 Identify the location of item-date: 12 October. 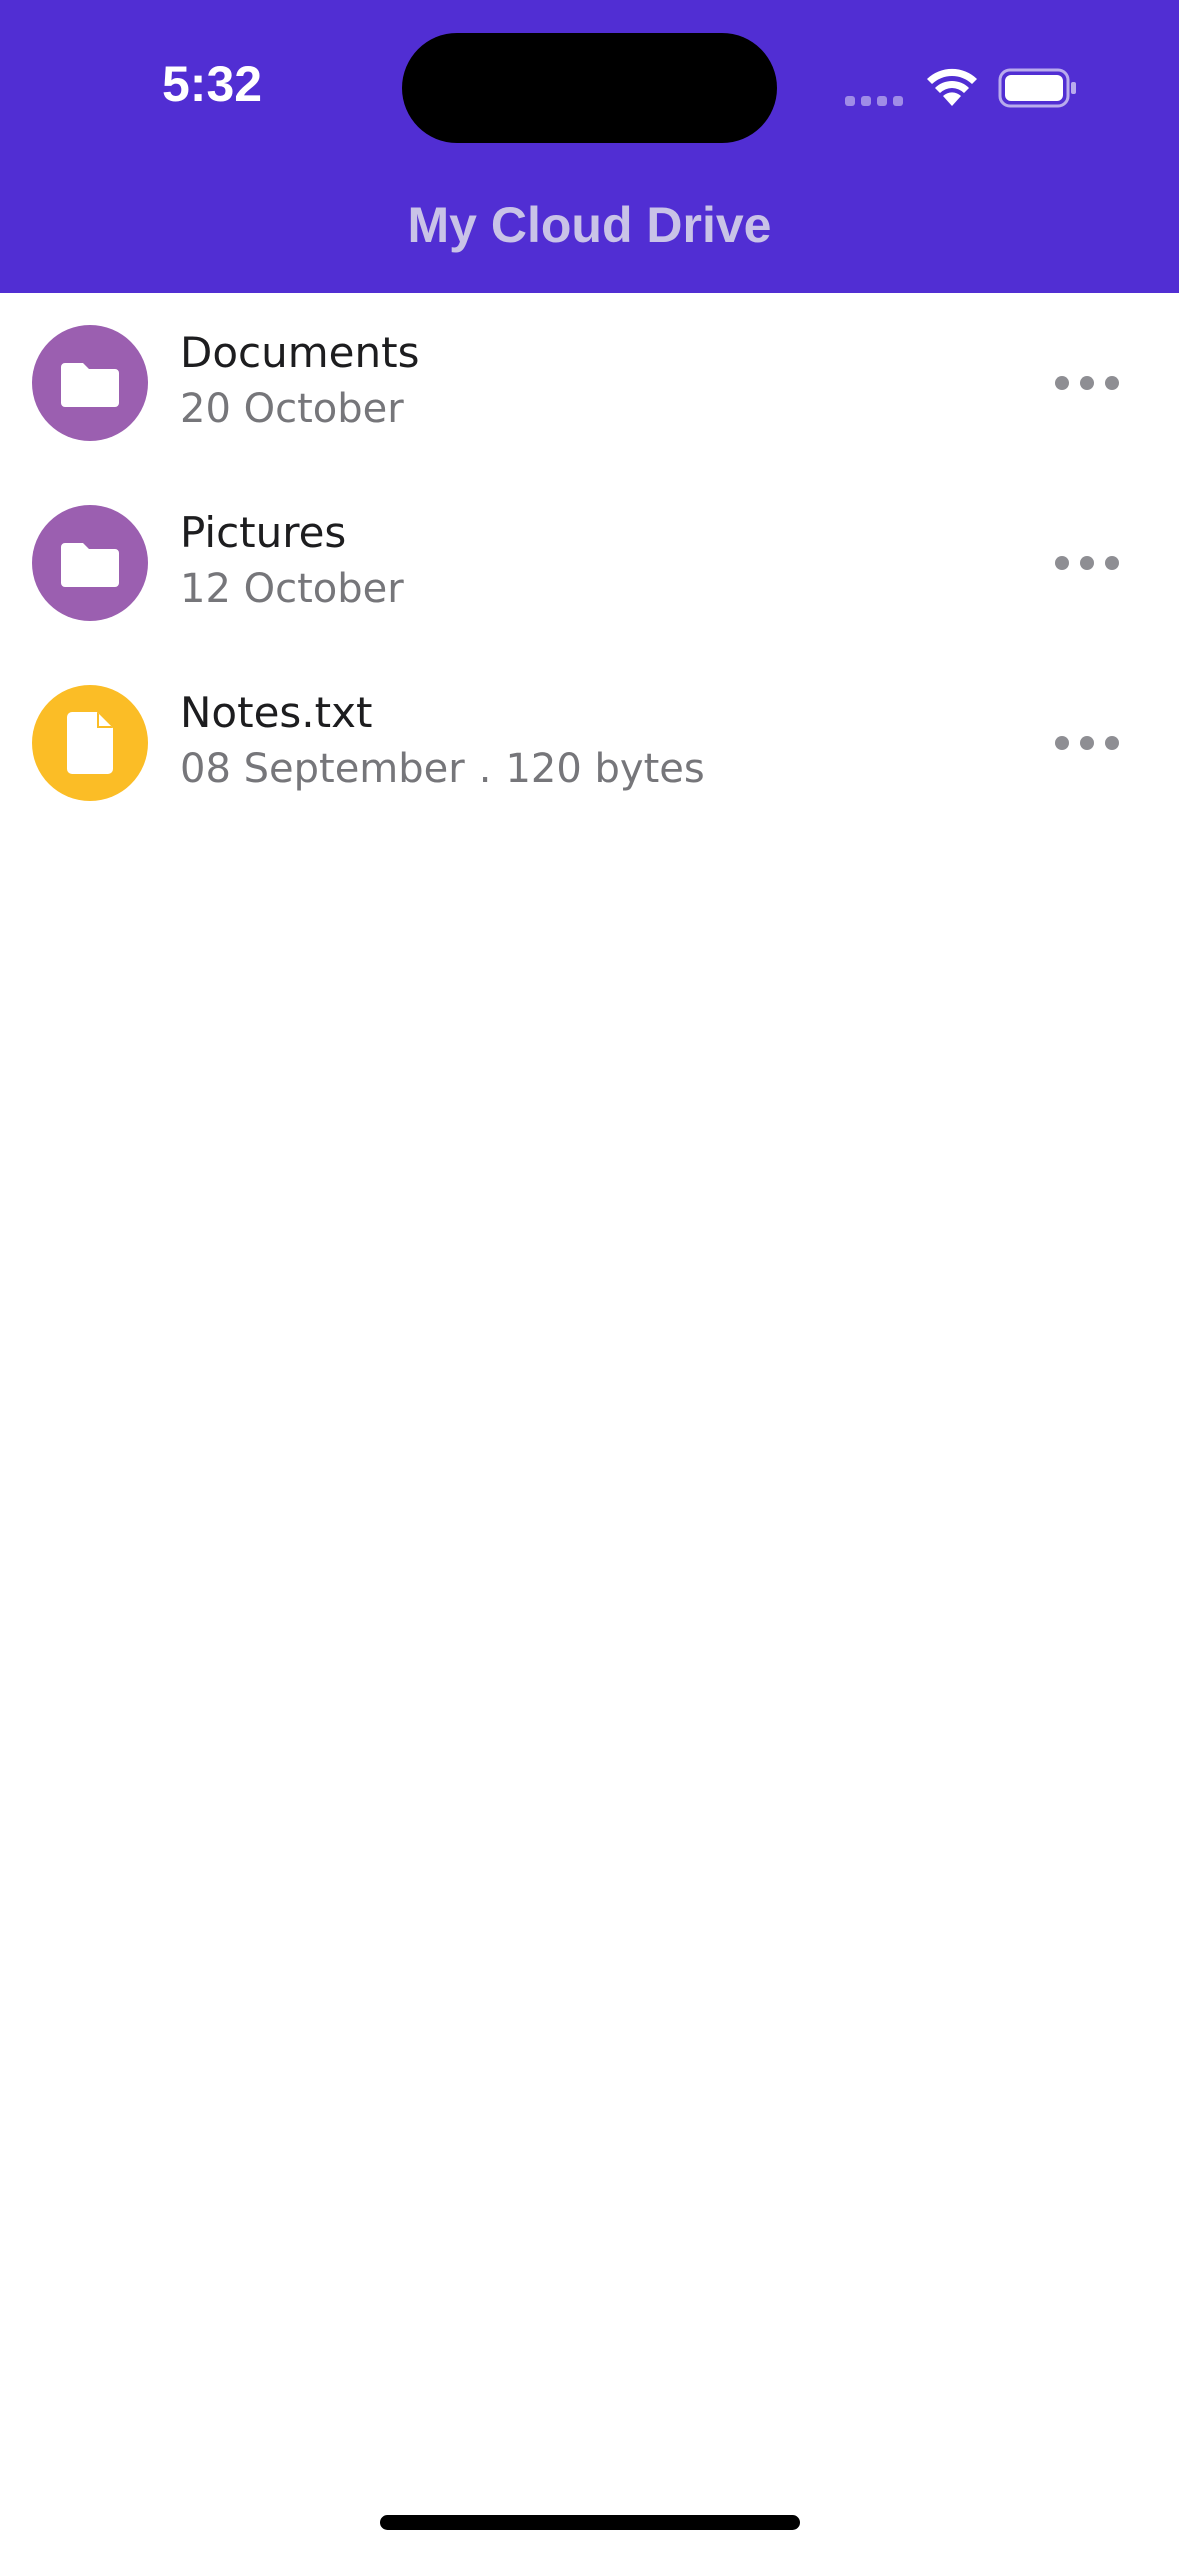
(292, 589).